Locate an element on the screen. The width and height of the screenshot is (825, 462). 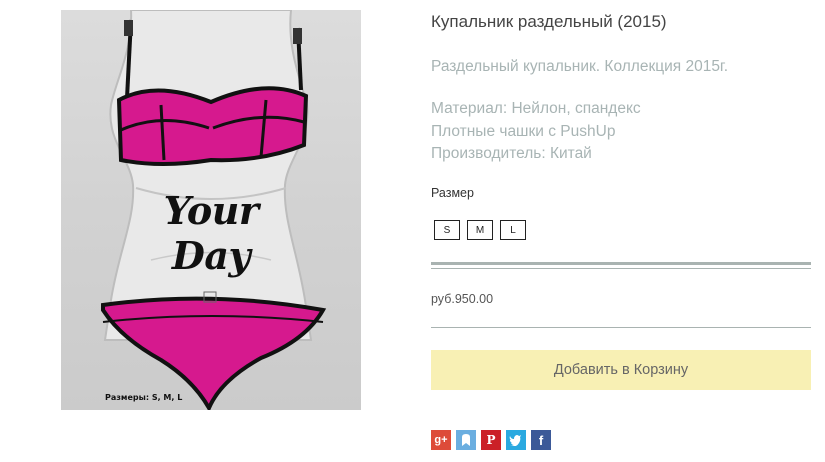
product-price: руб.950.00 is located at coordinates (462, 299).